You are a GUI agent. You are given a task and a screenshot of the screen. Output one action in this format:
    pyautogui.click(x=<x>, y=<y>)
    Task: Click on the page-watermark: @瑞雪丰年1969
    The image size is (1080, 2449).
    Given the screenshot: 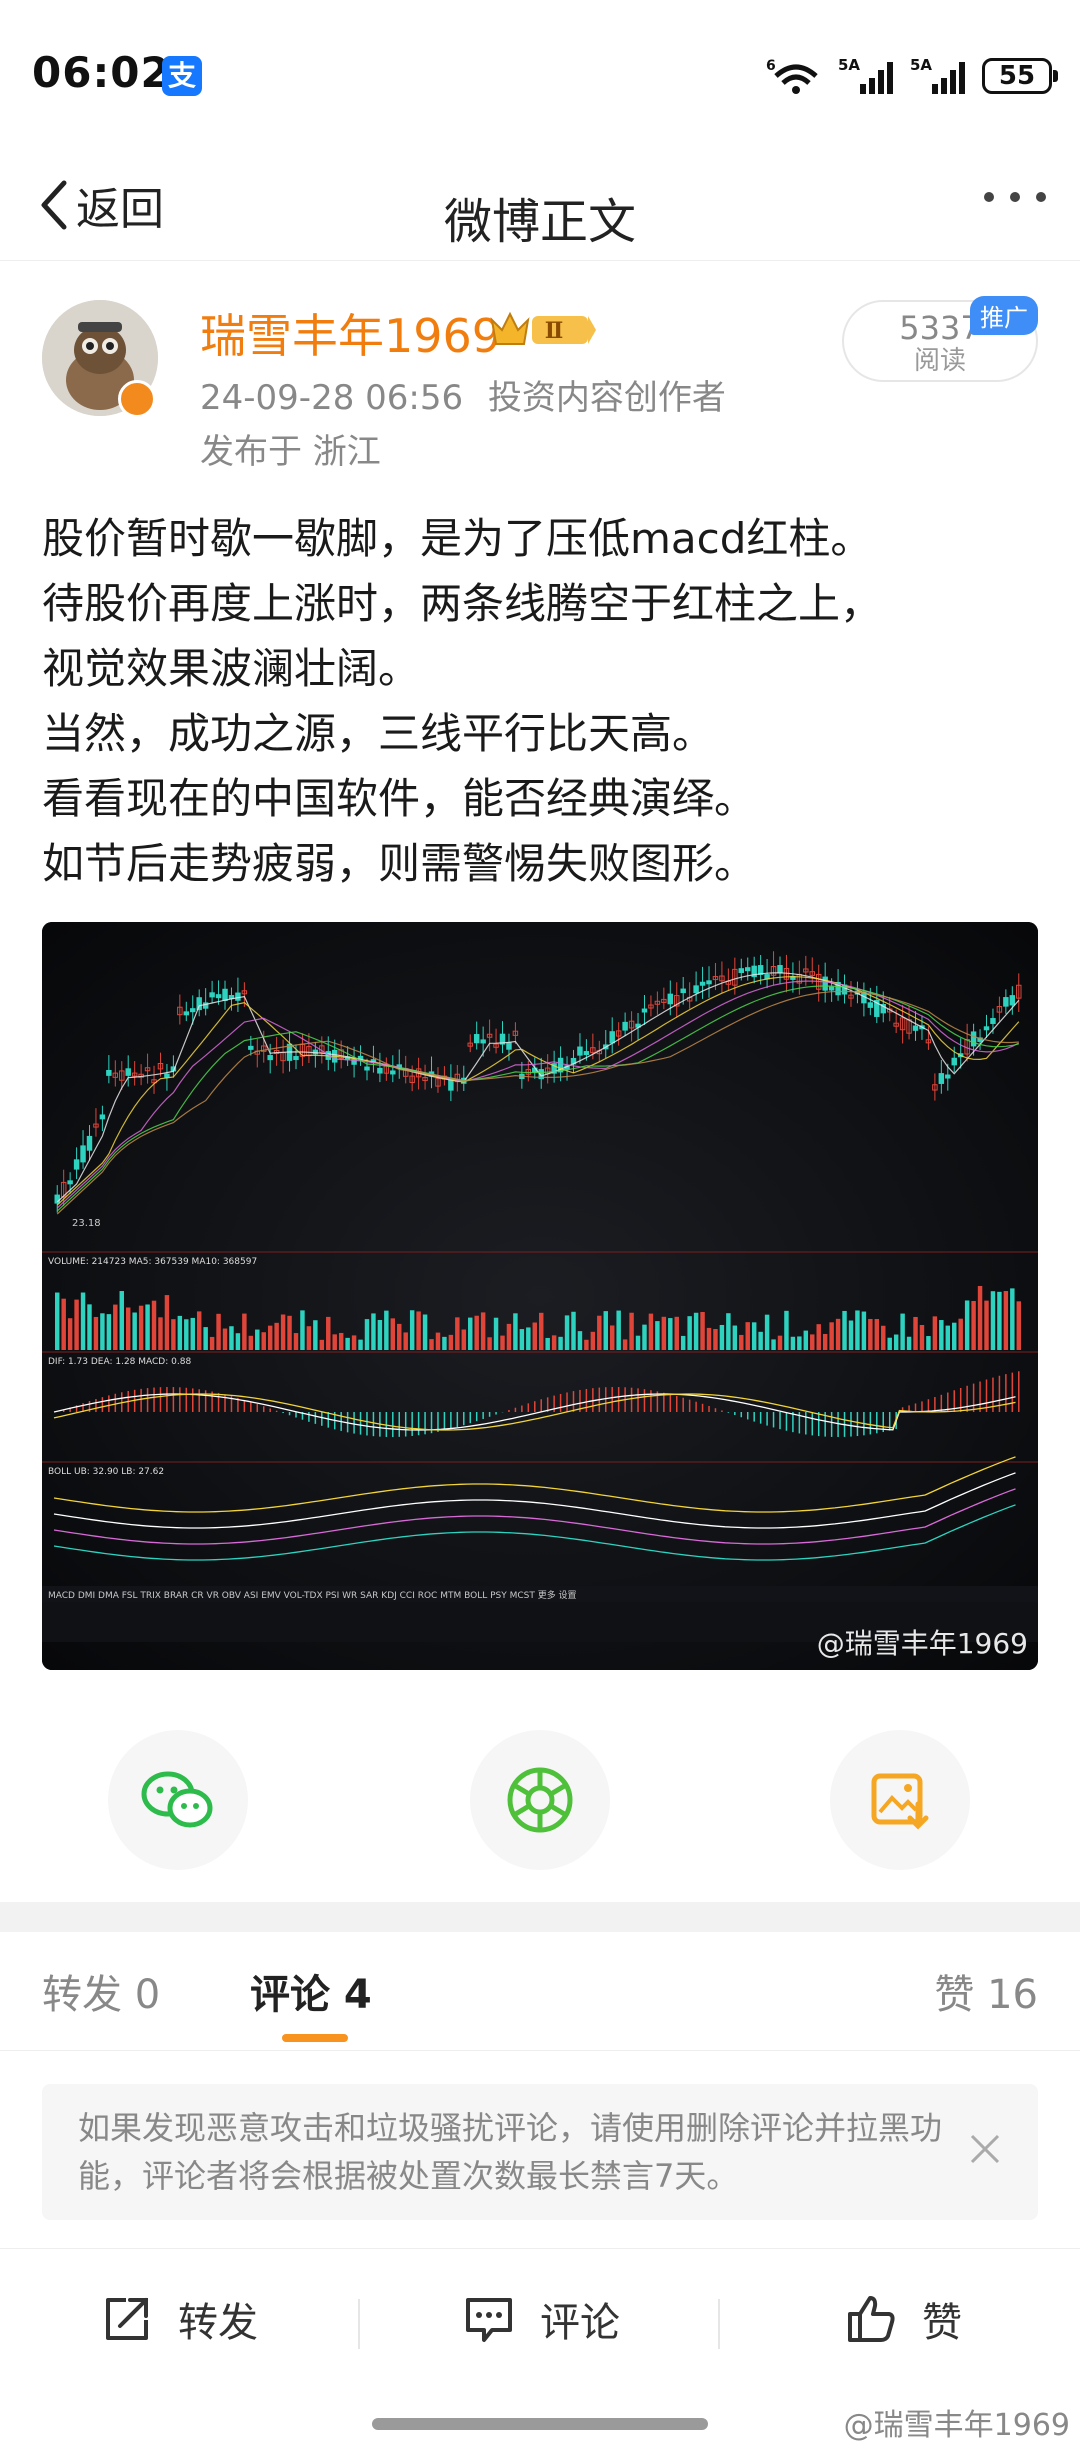 What is the action you would take?
    pyautogui.click(x=956, y=2425)
    